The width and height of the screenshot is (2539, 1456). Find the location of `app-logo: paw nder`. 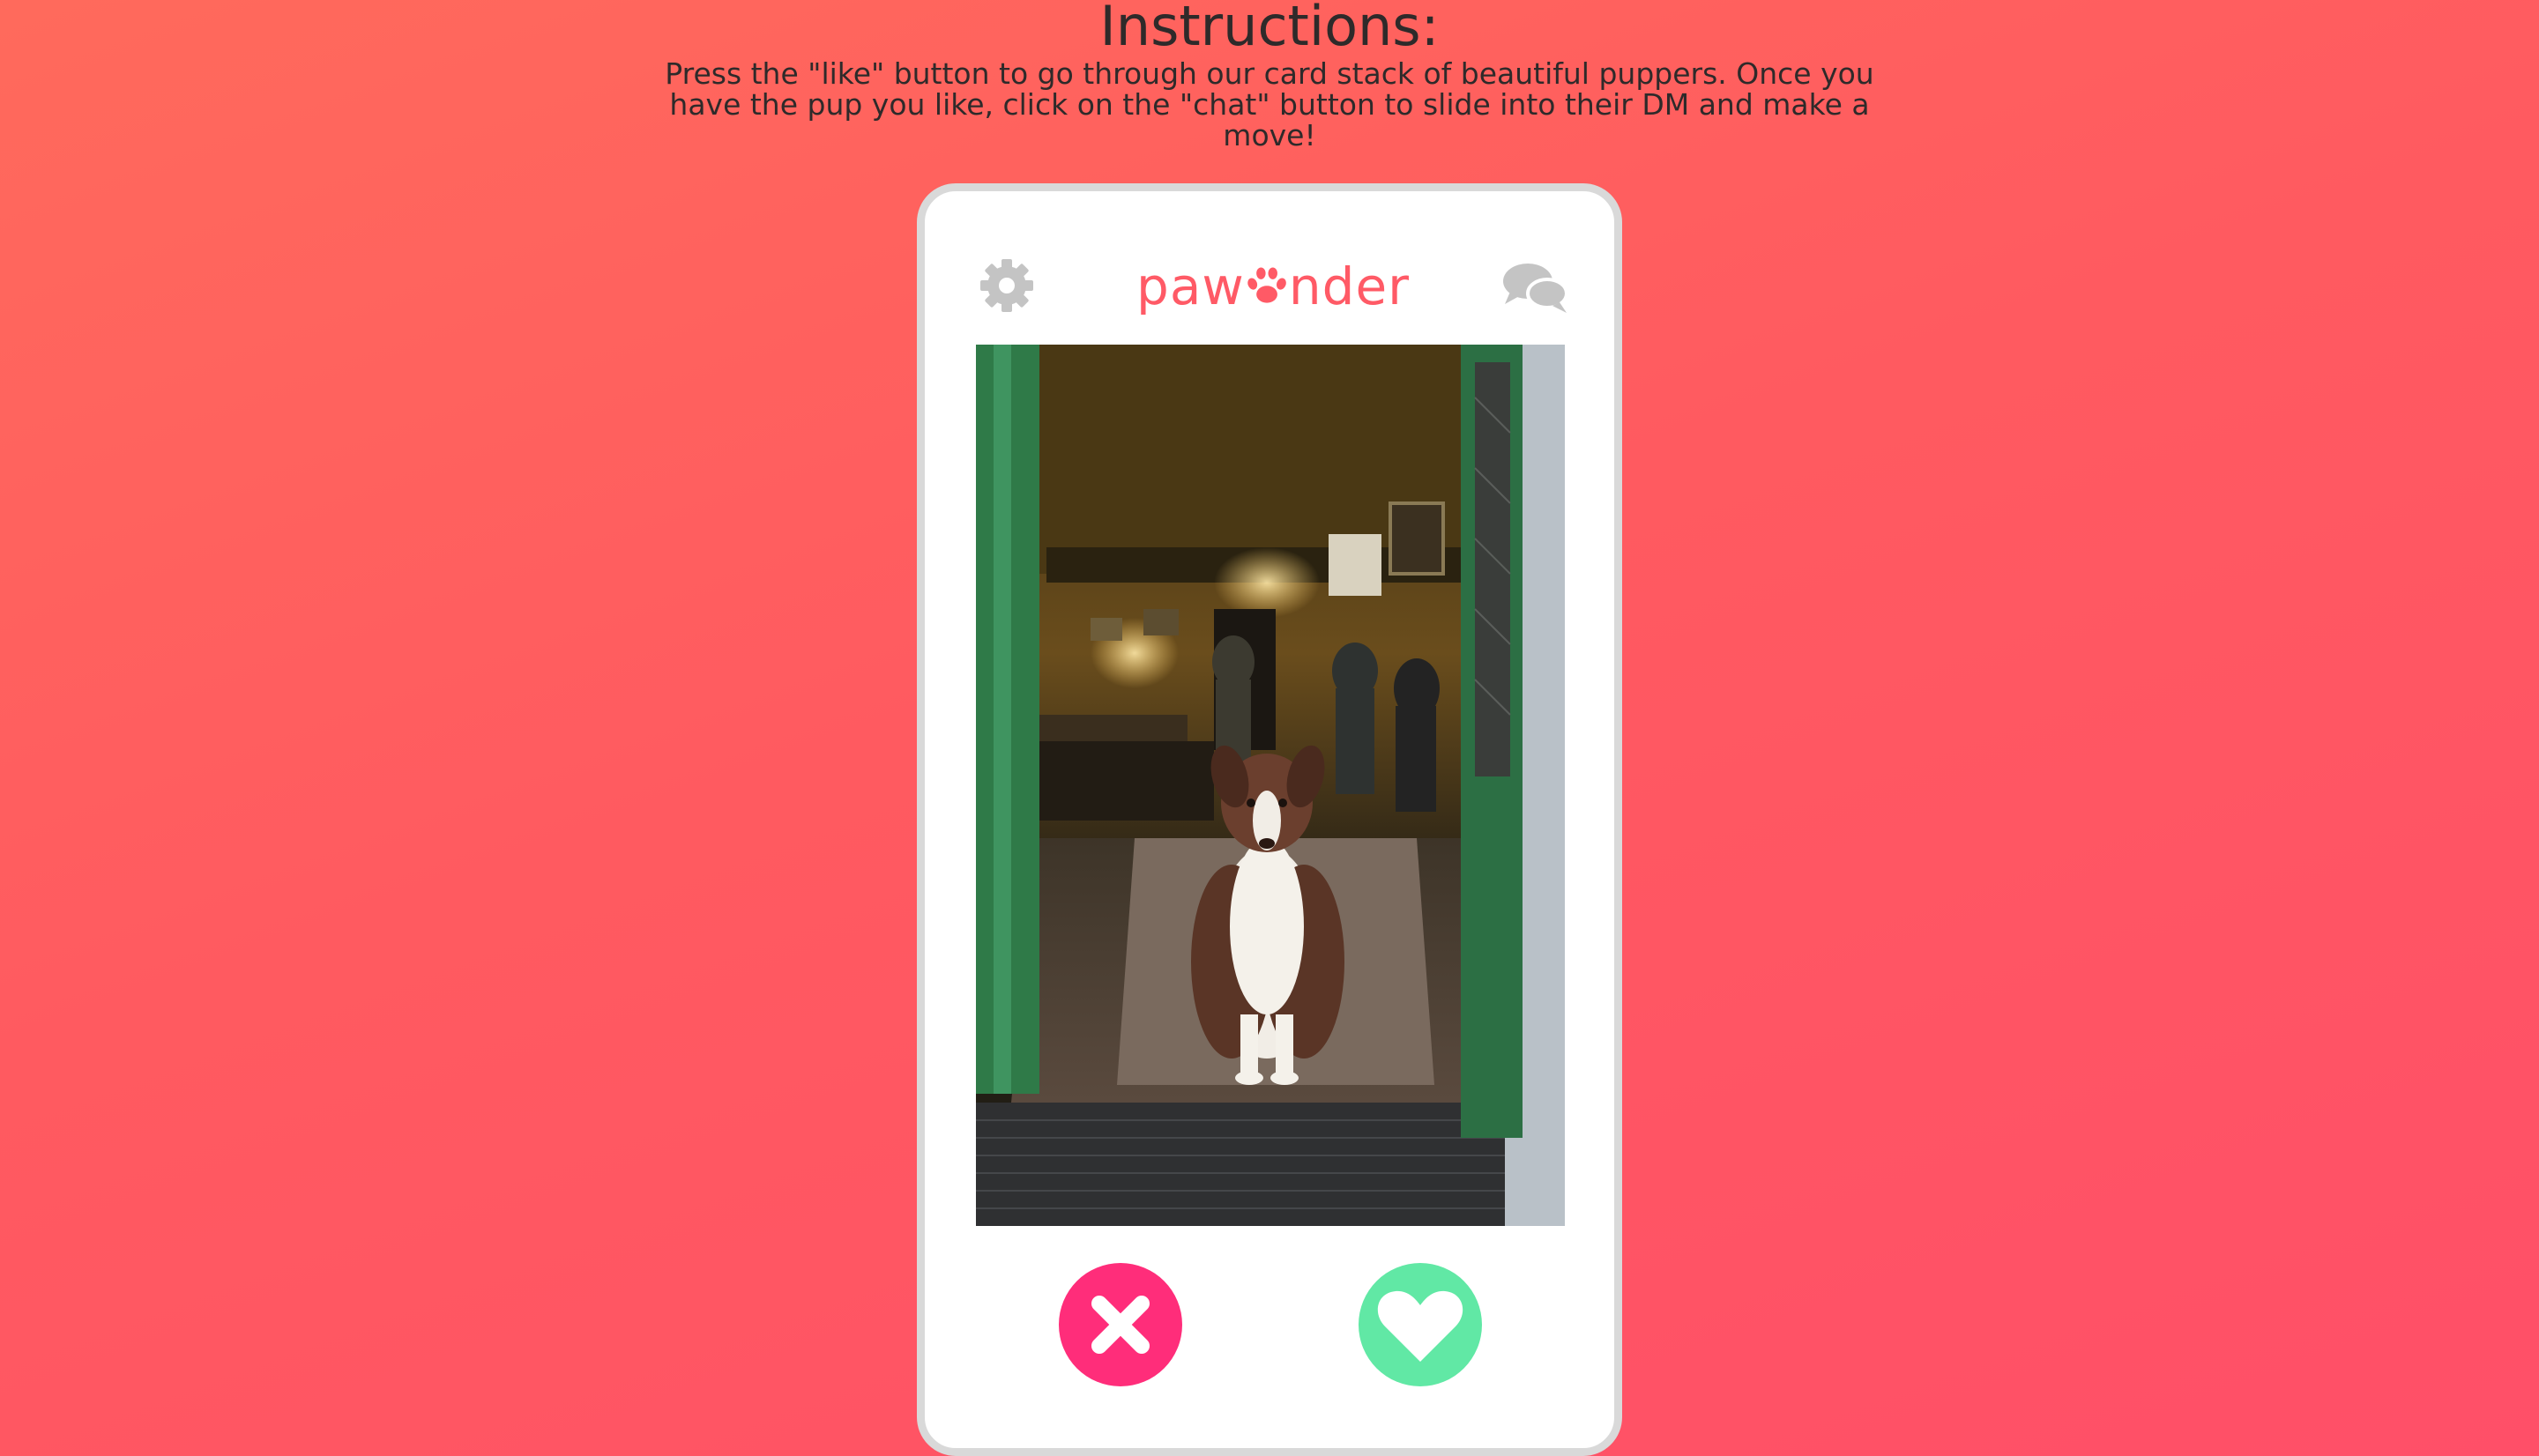

app-logo: paw nder is located at coordinates (1273, 286).